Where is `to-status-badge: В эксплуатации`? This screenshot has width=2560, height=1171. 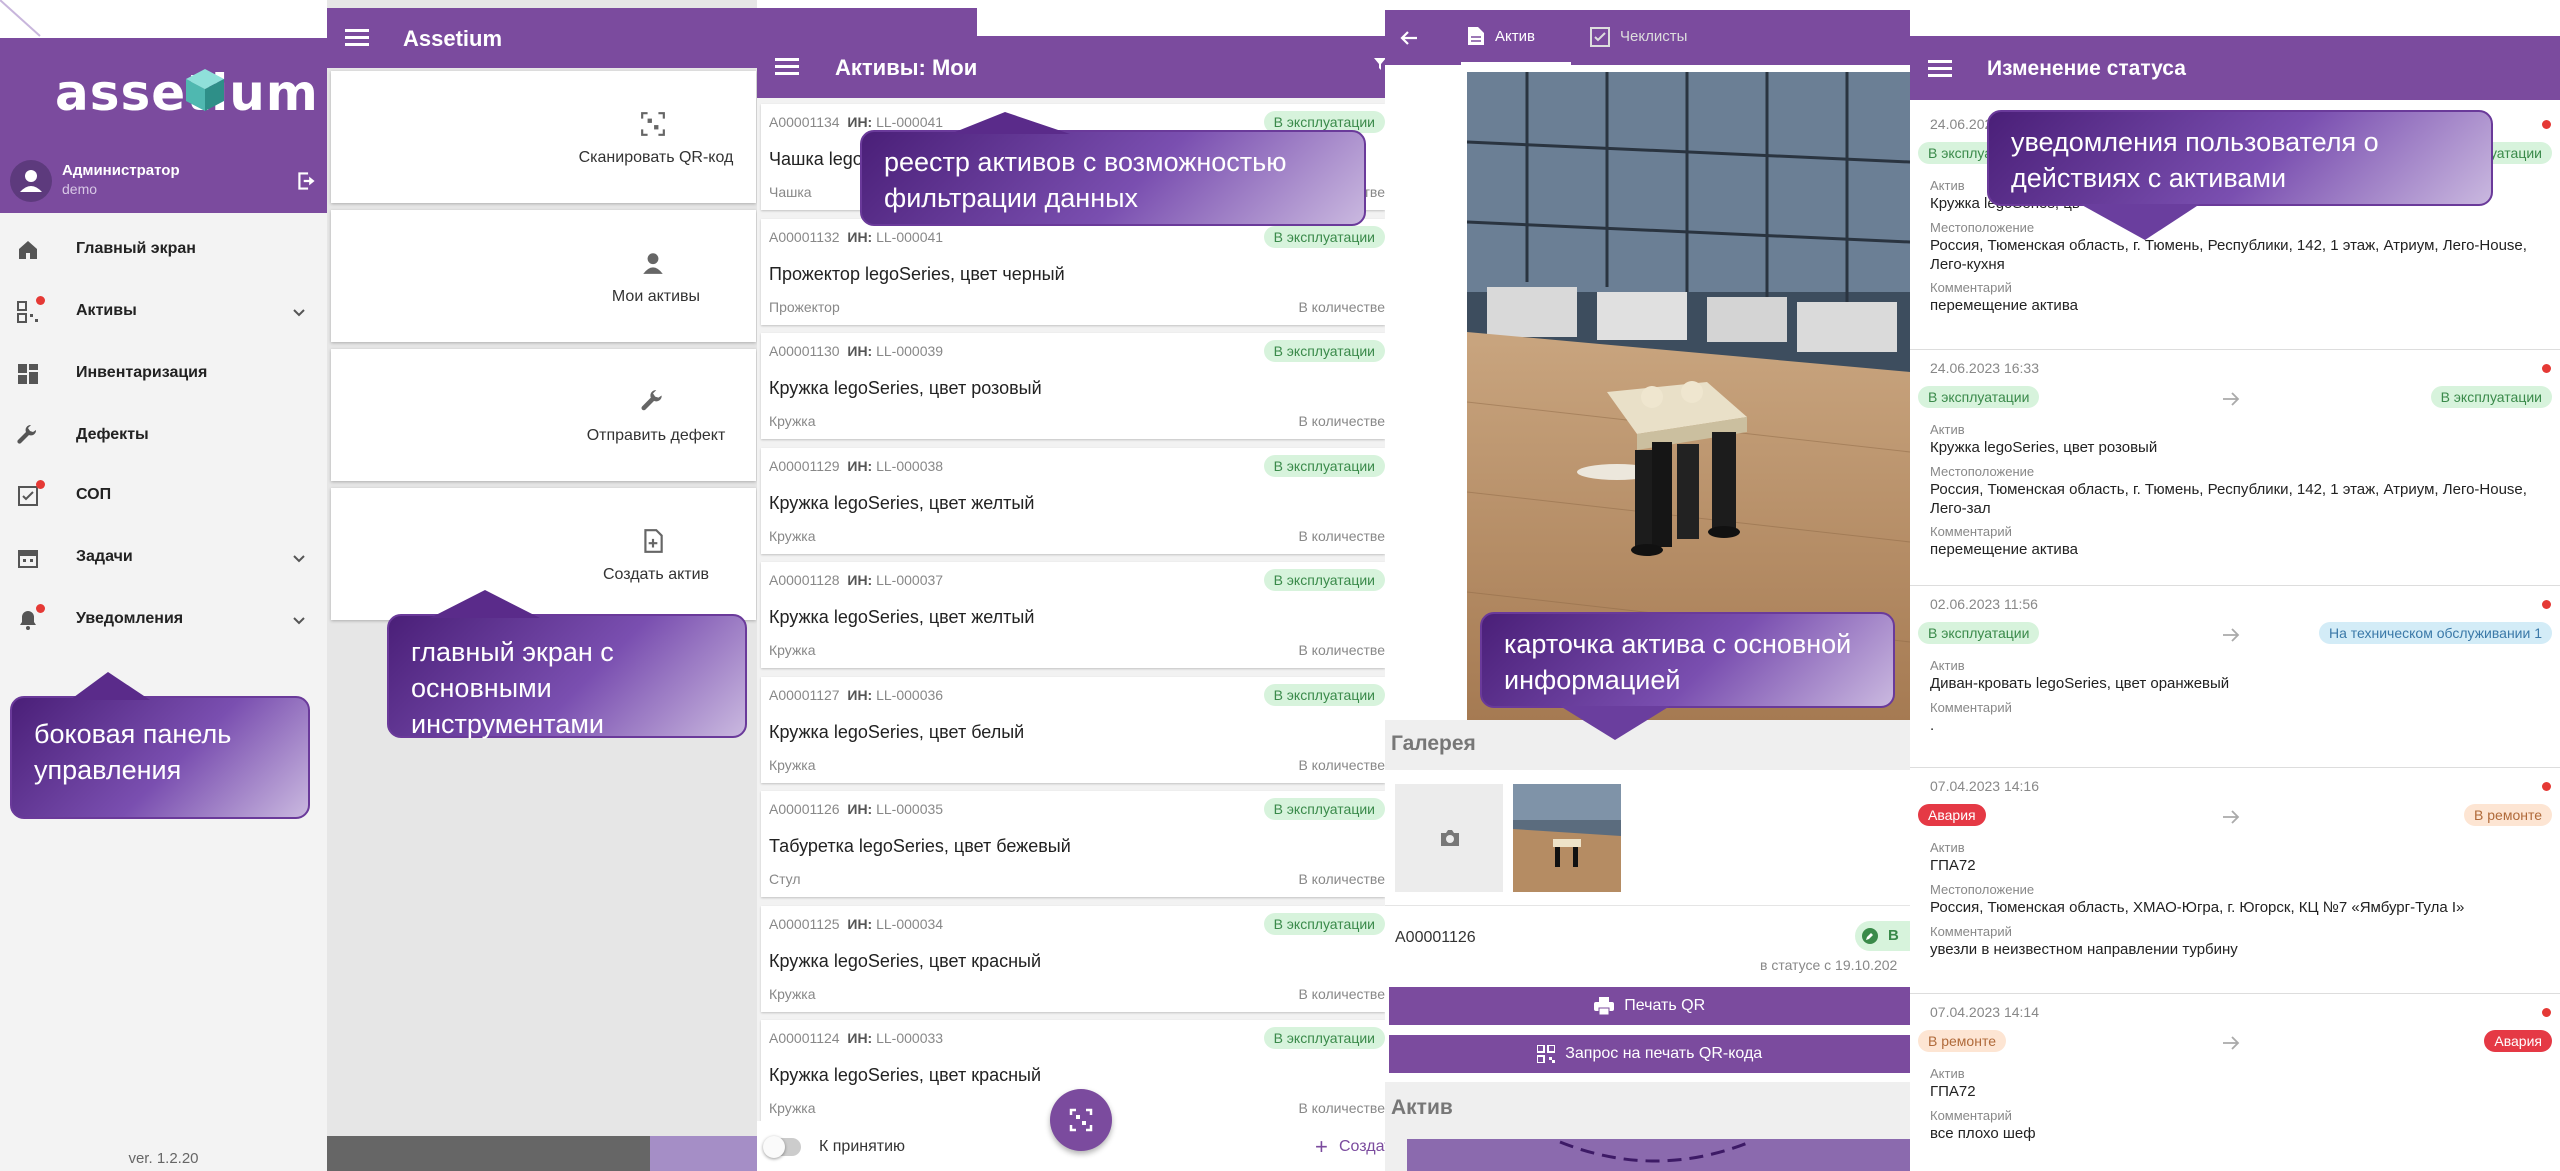
to-status-badge: В эксплуатации is located at coordinates (2491, 397).